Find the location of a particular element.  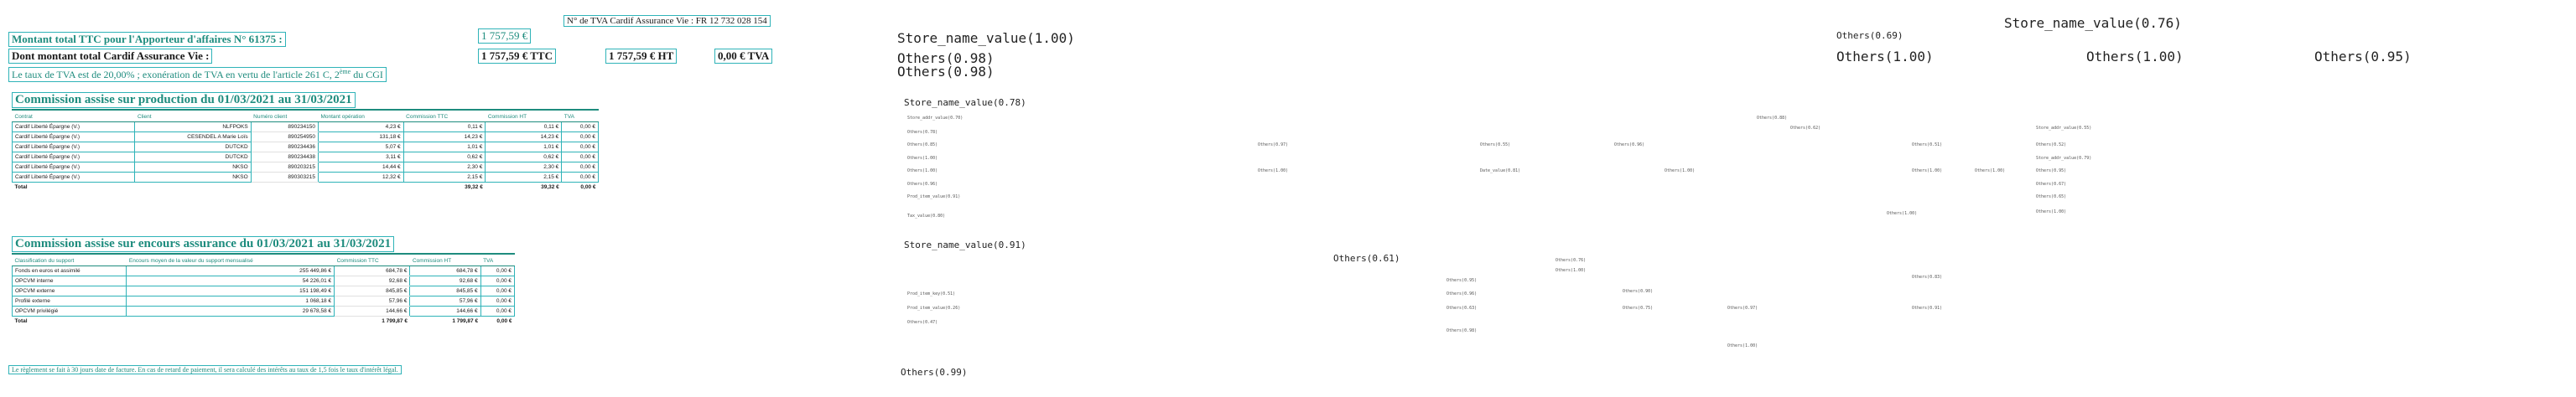

table-total-row-cell: 1 799,87 € is located at coordinates (465, 321).